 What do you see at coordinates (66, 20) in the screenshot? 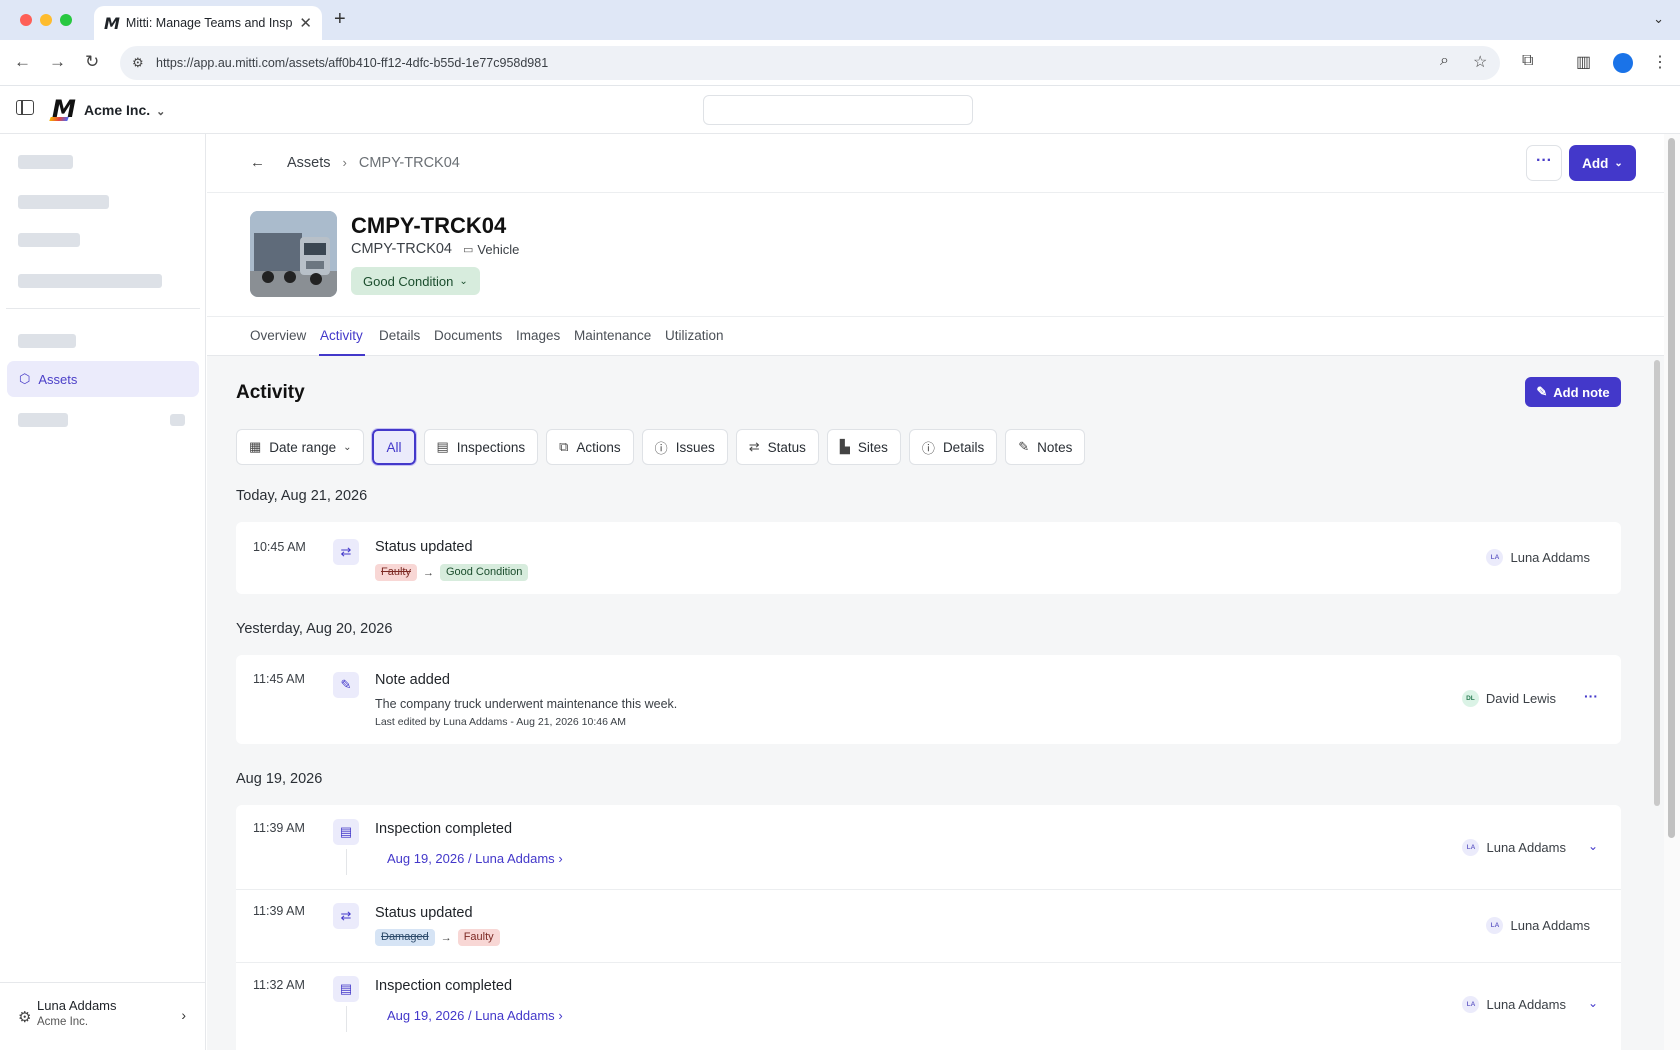
I see `maximize-window-icon` at bounding box center [66, 20].